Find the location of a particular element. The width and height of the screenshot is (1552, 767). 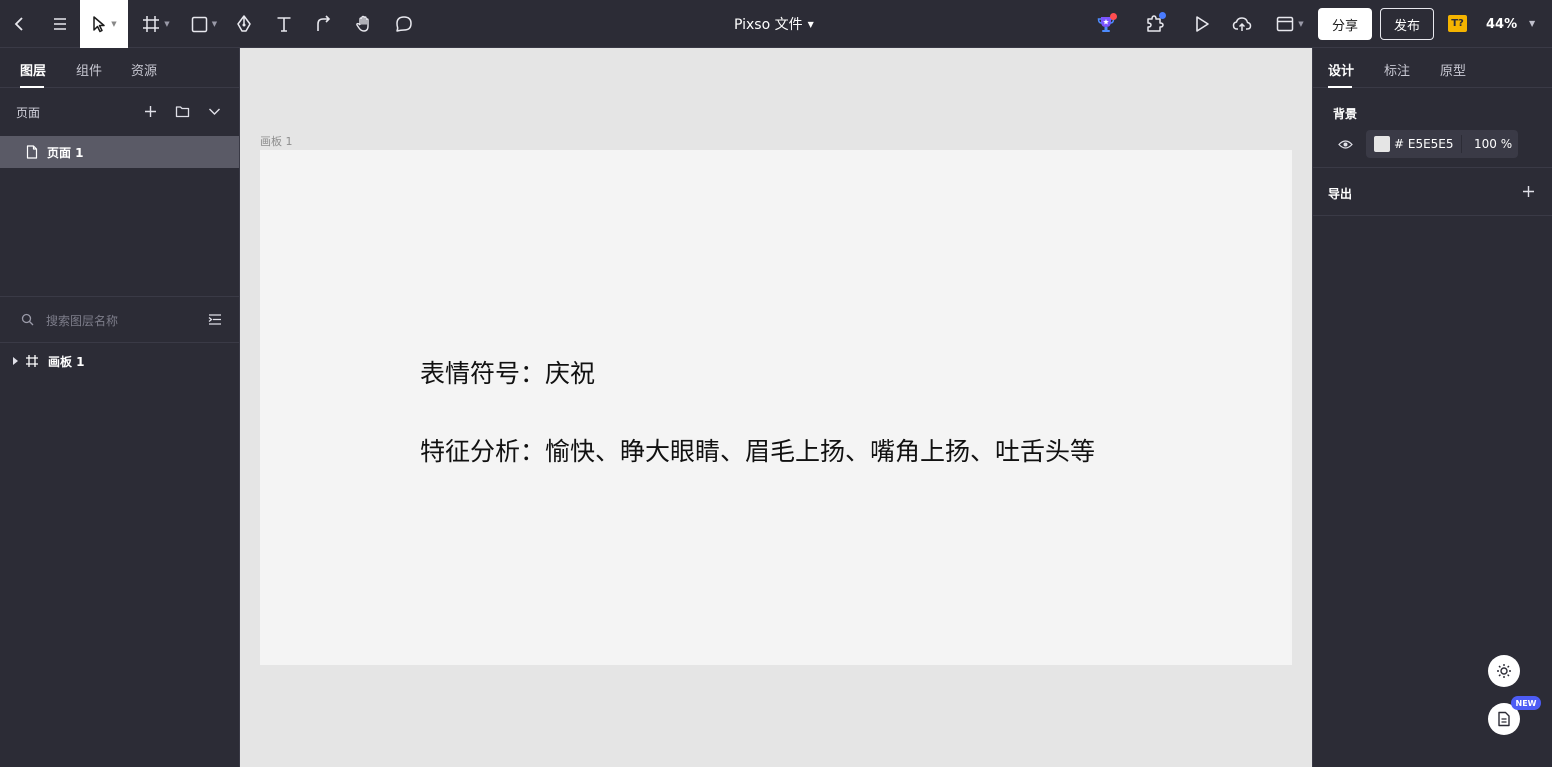

shape-tool-button: ▼ is located at coordinates (204, 24).